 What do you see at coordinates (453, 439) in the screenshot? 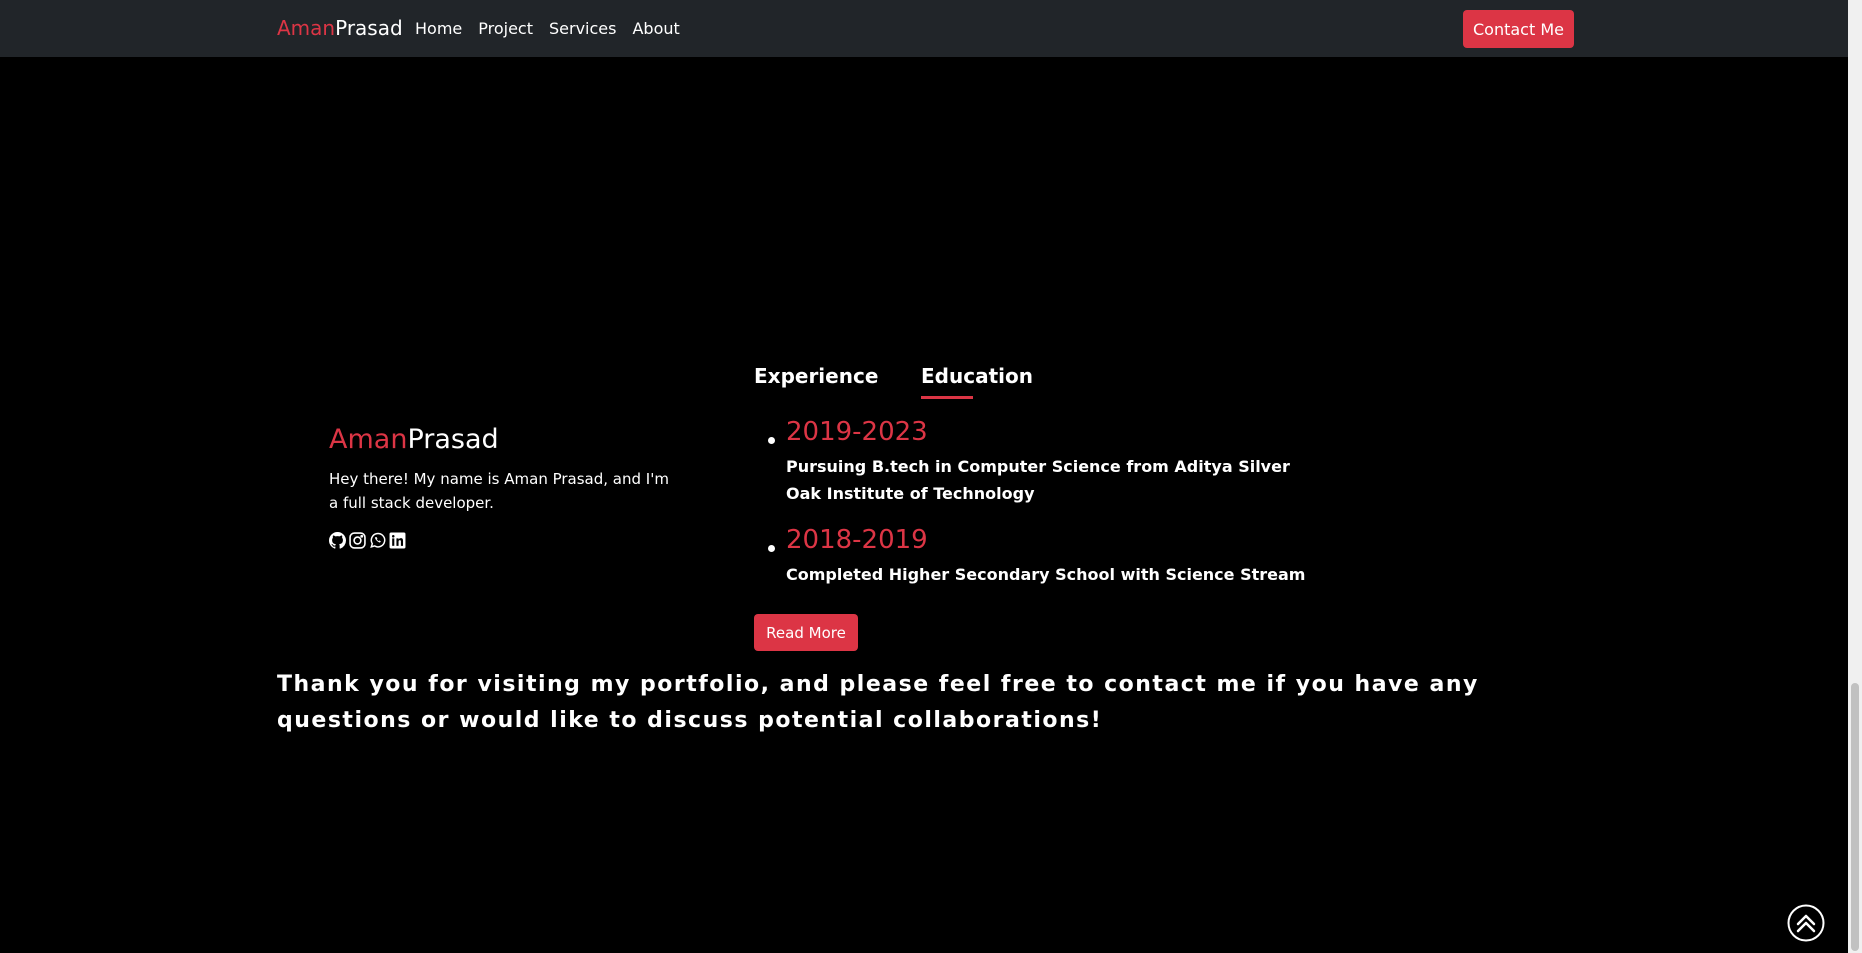
I see `profile-name-second: Prasad` at bounding box center [453, 439].